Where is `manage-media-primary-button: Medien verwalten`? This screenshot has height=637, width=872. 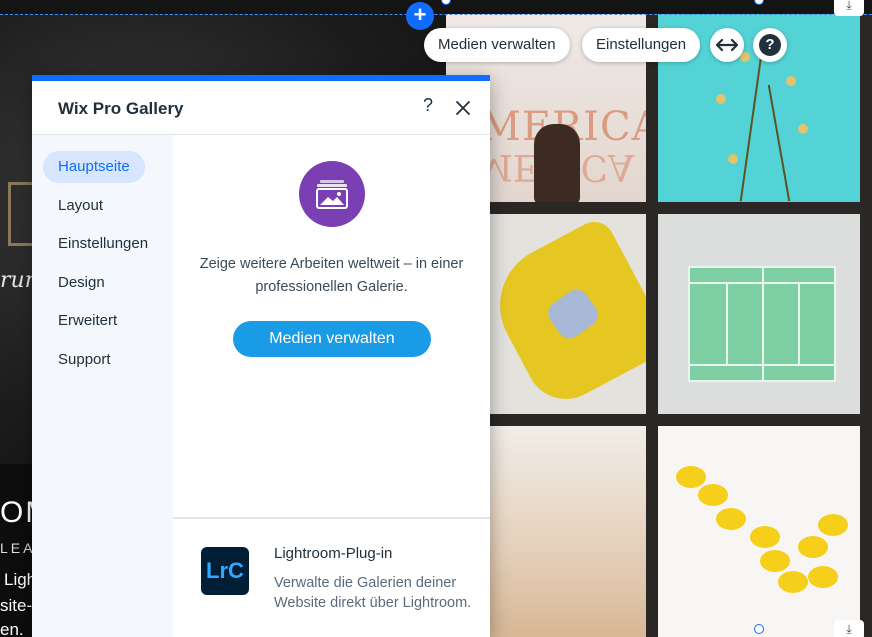 manage-media-primary-button: Medien verwalten is located at coordinates (332, 339).